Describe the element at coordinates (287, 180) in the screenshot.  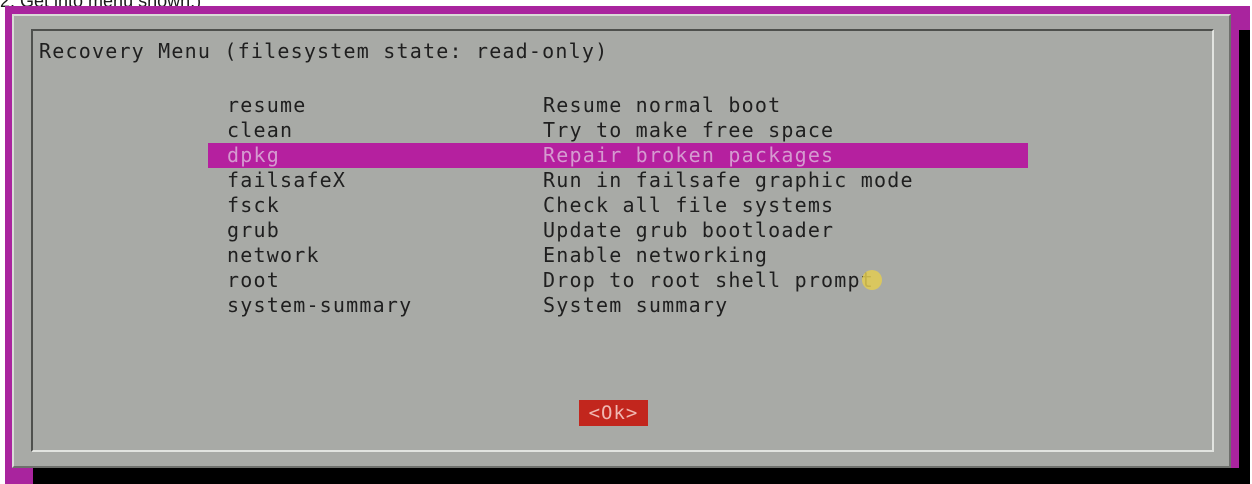
I see `menu-item-key: failsafeX` at that location.